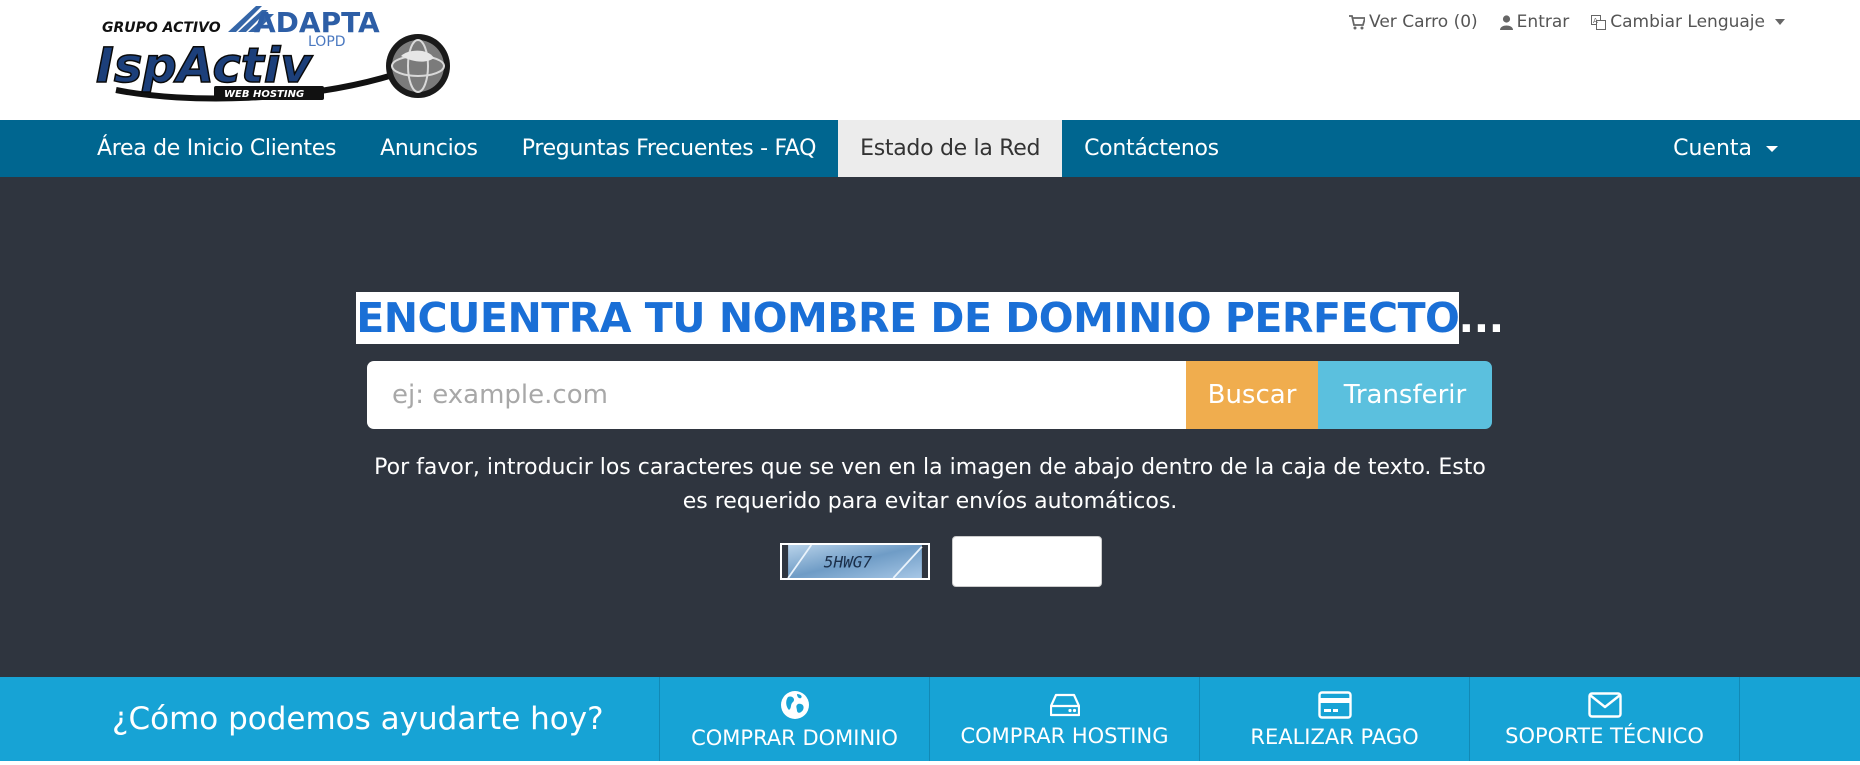 This screenshot has width=1860, height=765. What do you see at coordinates (1151, 148) in the screenshot?
I see `nav-item-contact: Contáctenos` at bounding box center [1151, 148].